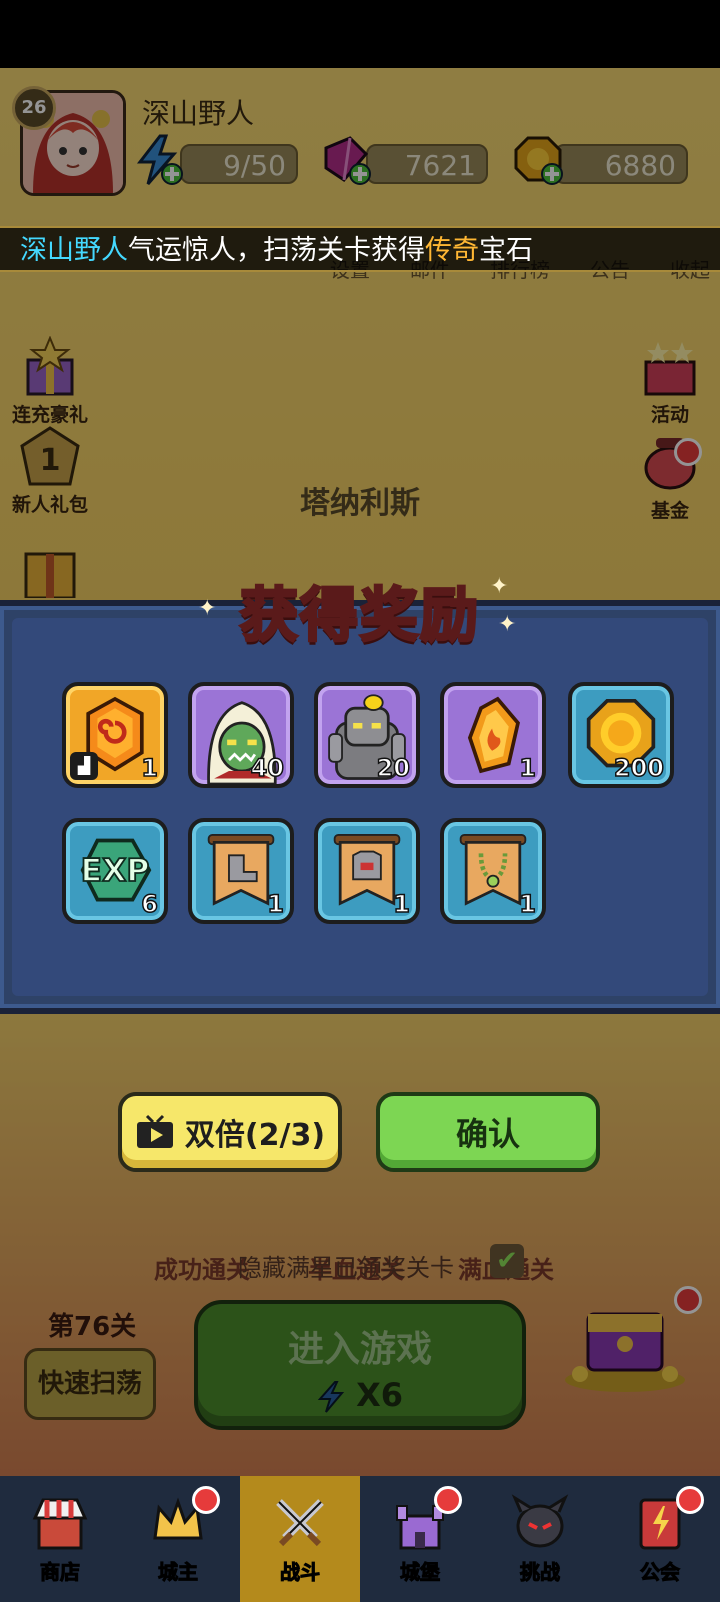  I want to click on tab-shop: 商店, so click(60, 1539).